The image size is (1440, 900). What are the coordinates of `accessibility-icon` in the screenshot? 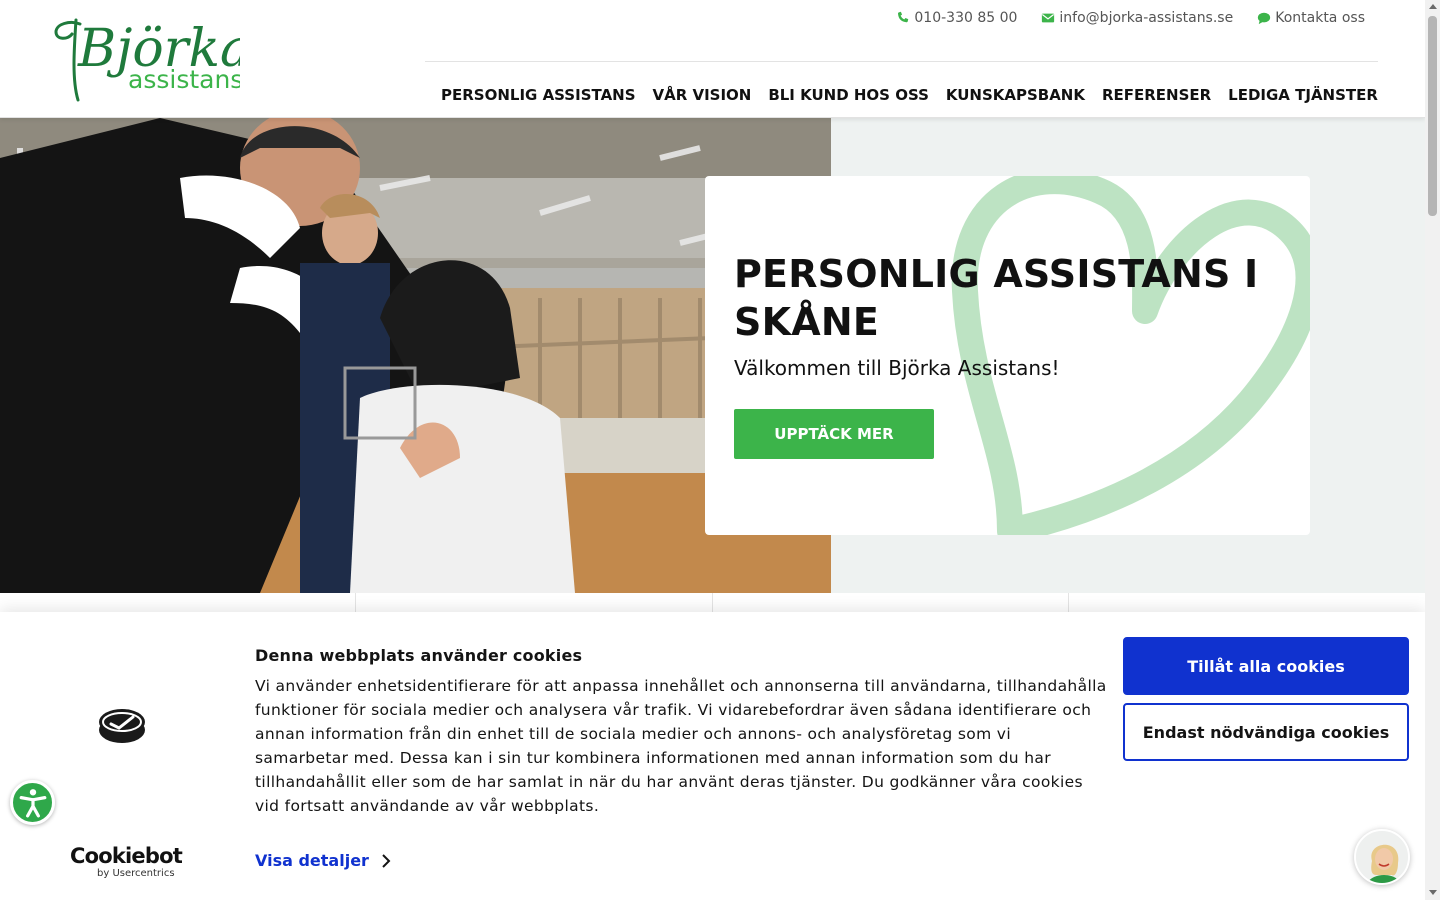 It's located at (32, 802).